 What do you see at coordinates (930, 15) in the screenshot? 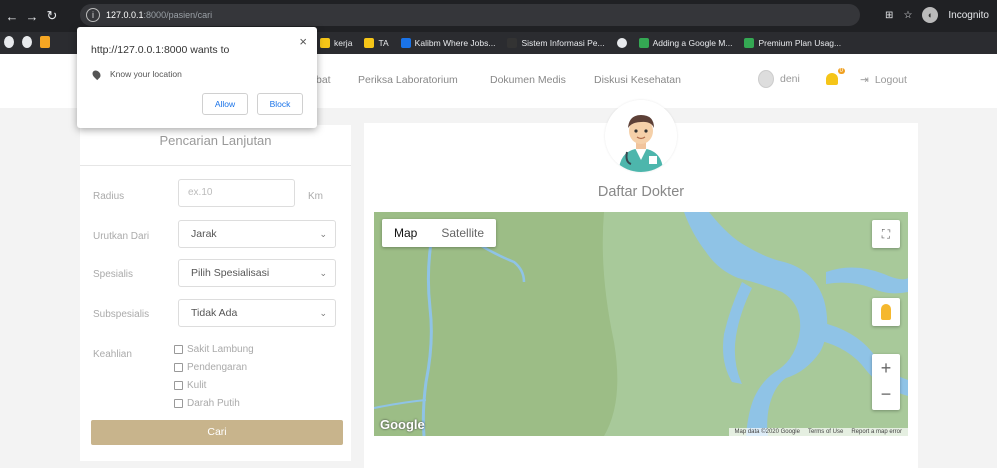
I see `incognito-icon: ◐` at bounding box center [930, 15].